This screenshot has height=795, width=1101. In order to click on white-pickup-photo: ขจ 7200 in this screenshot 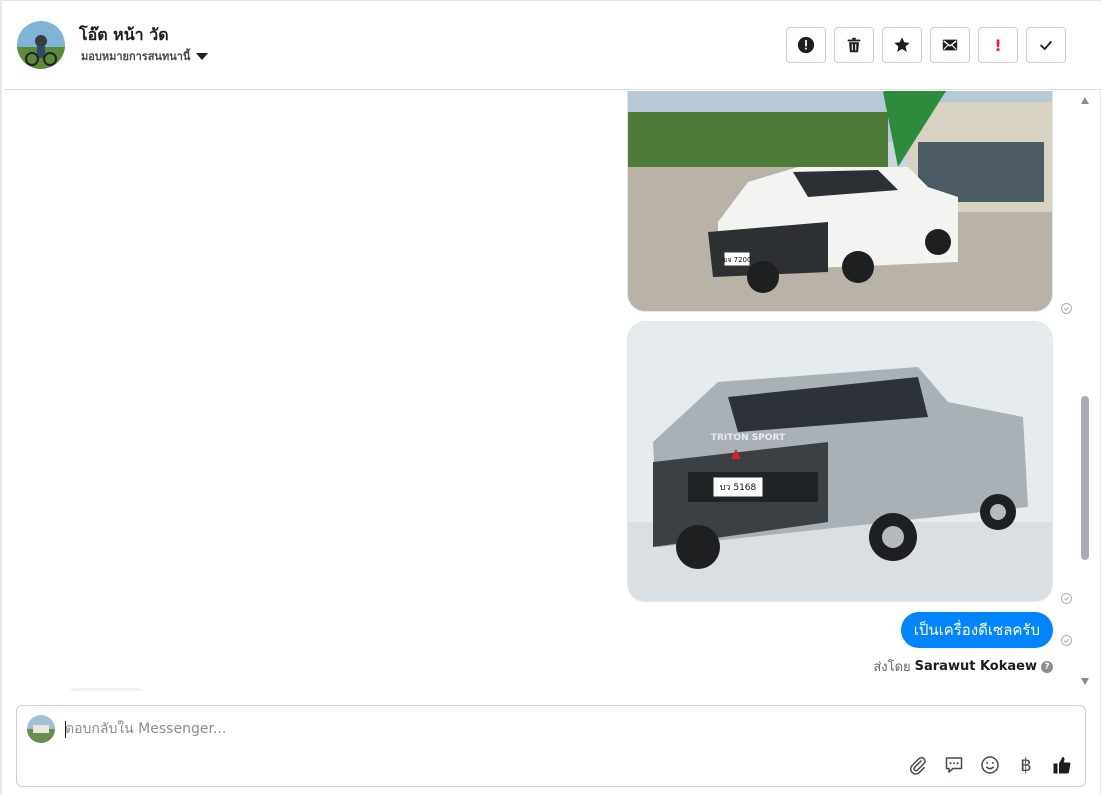, I will do `click(840, 201)`.